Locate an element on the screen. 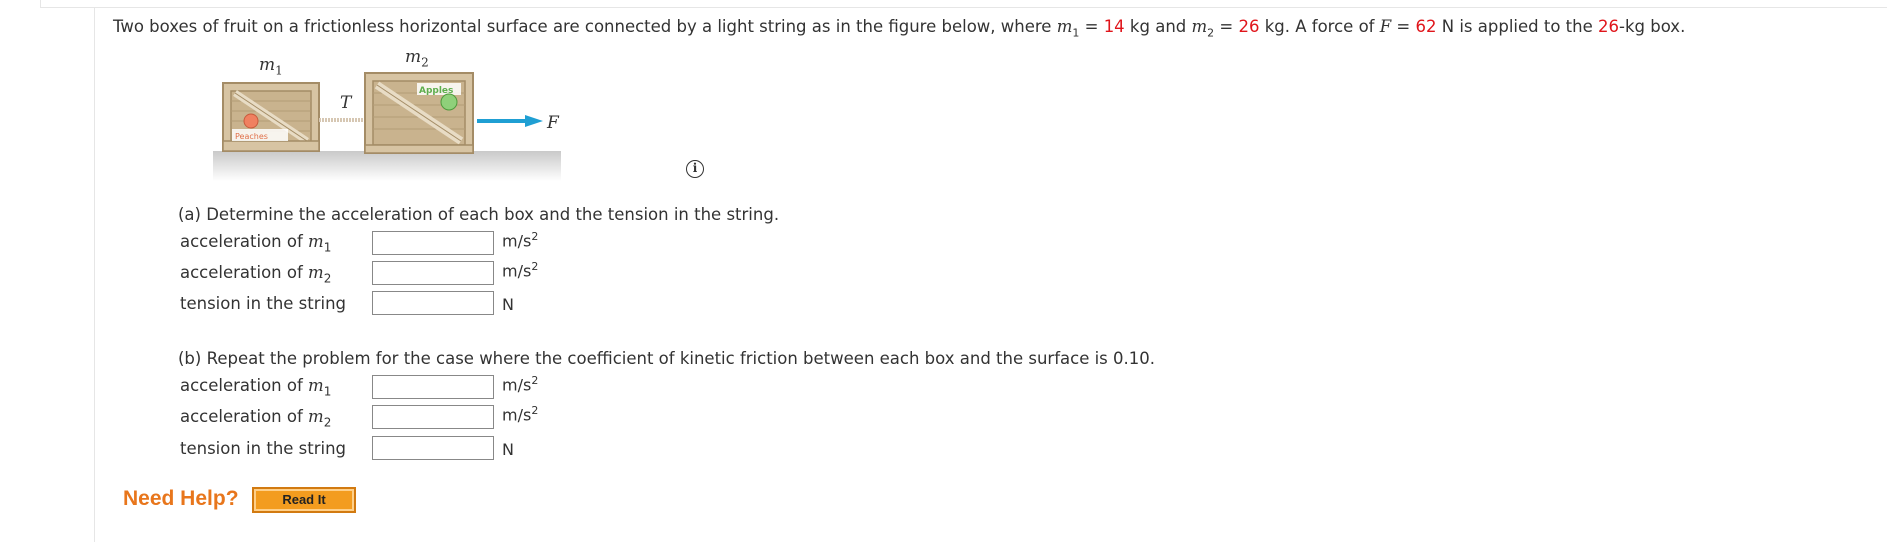 The width and height of the screenshot is (1887, 542). given-force: 62 is located at coordinates (1426, 26).